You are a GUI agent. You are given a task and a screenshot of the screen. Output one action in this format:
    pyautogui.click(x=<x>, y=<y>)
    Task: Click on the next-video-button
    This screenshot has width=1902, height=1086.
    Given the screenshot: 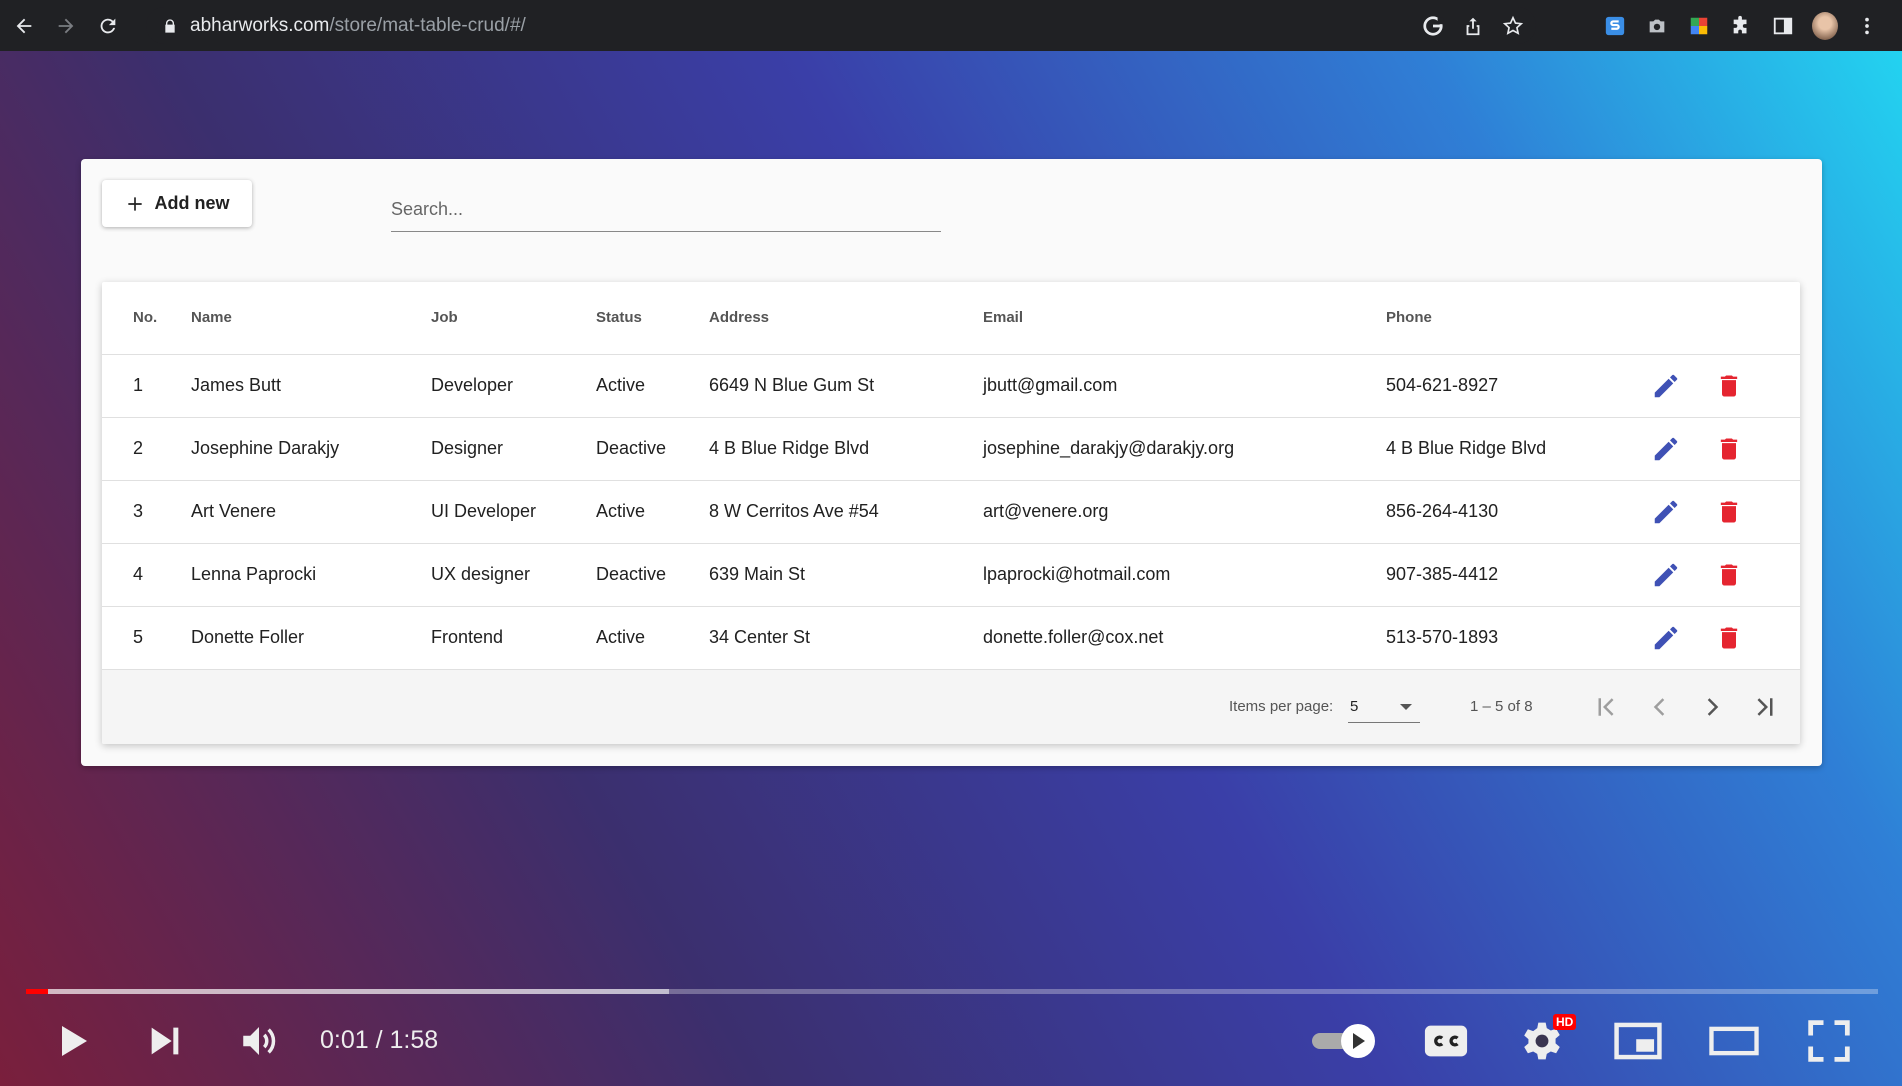 What is the action you would take?
    pyautogui.click(x=165, y=1041)
    